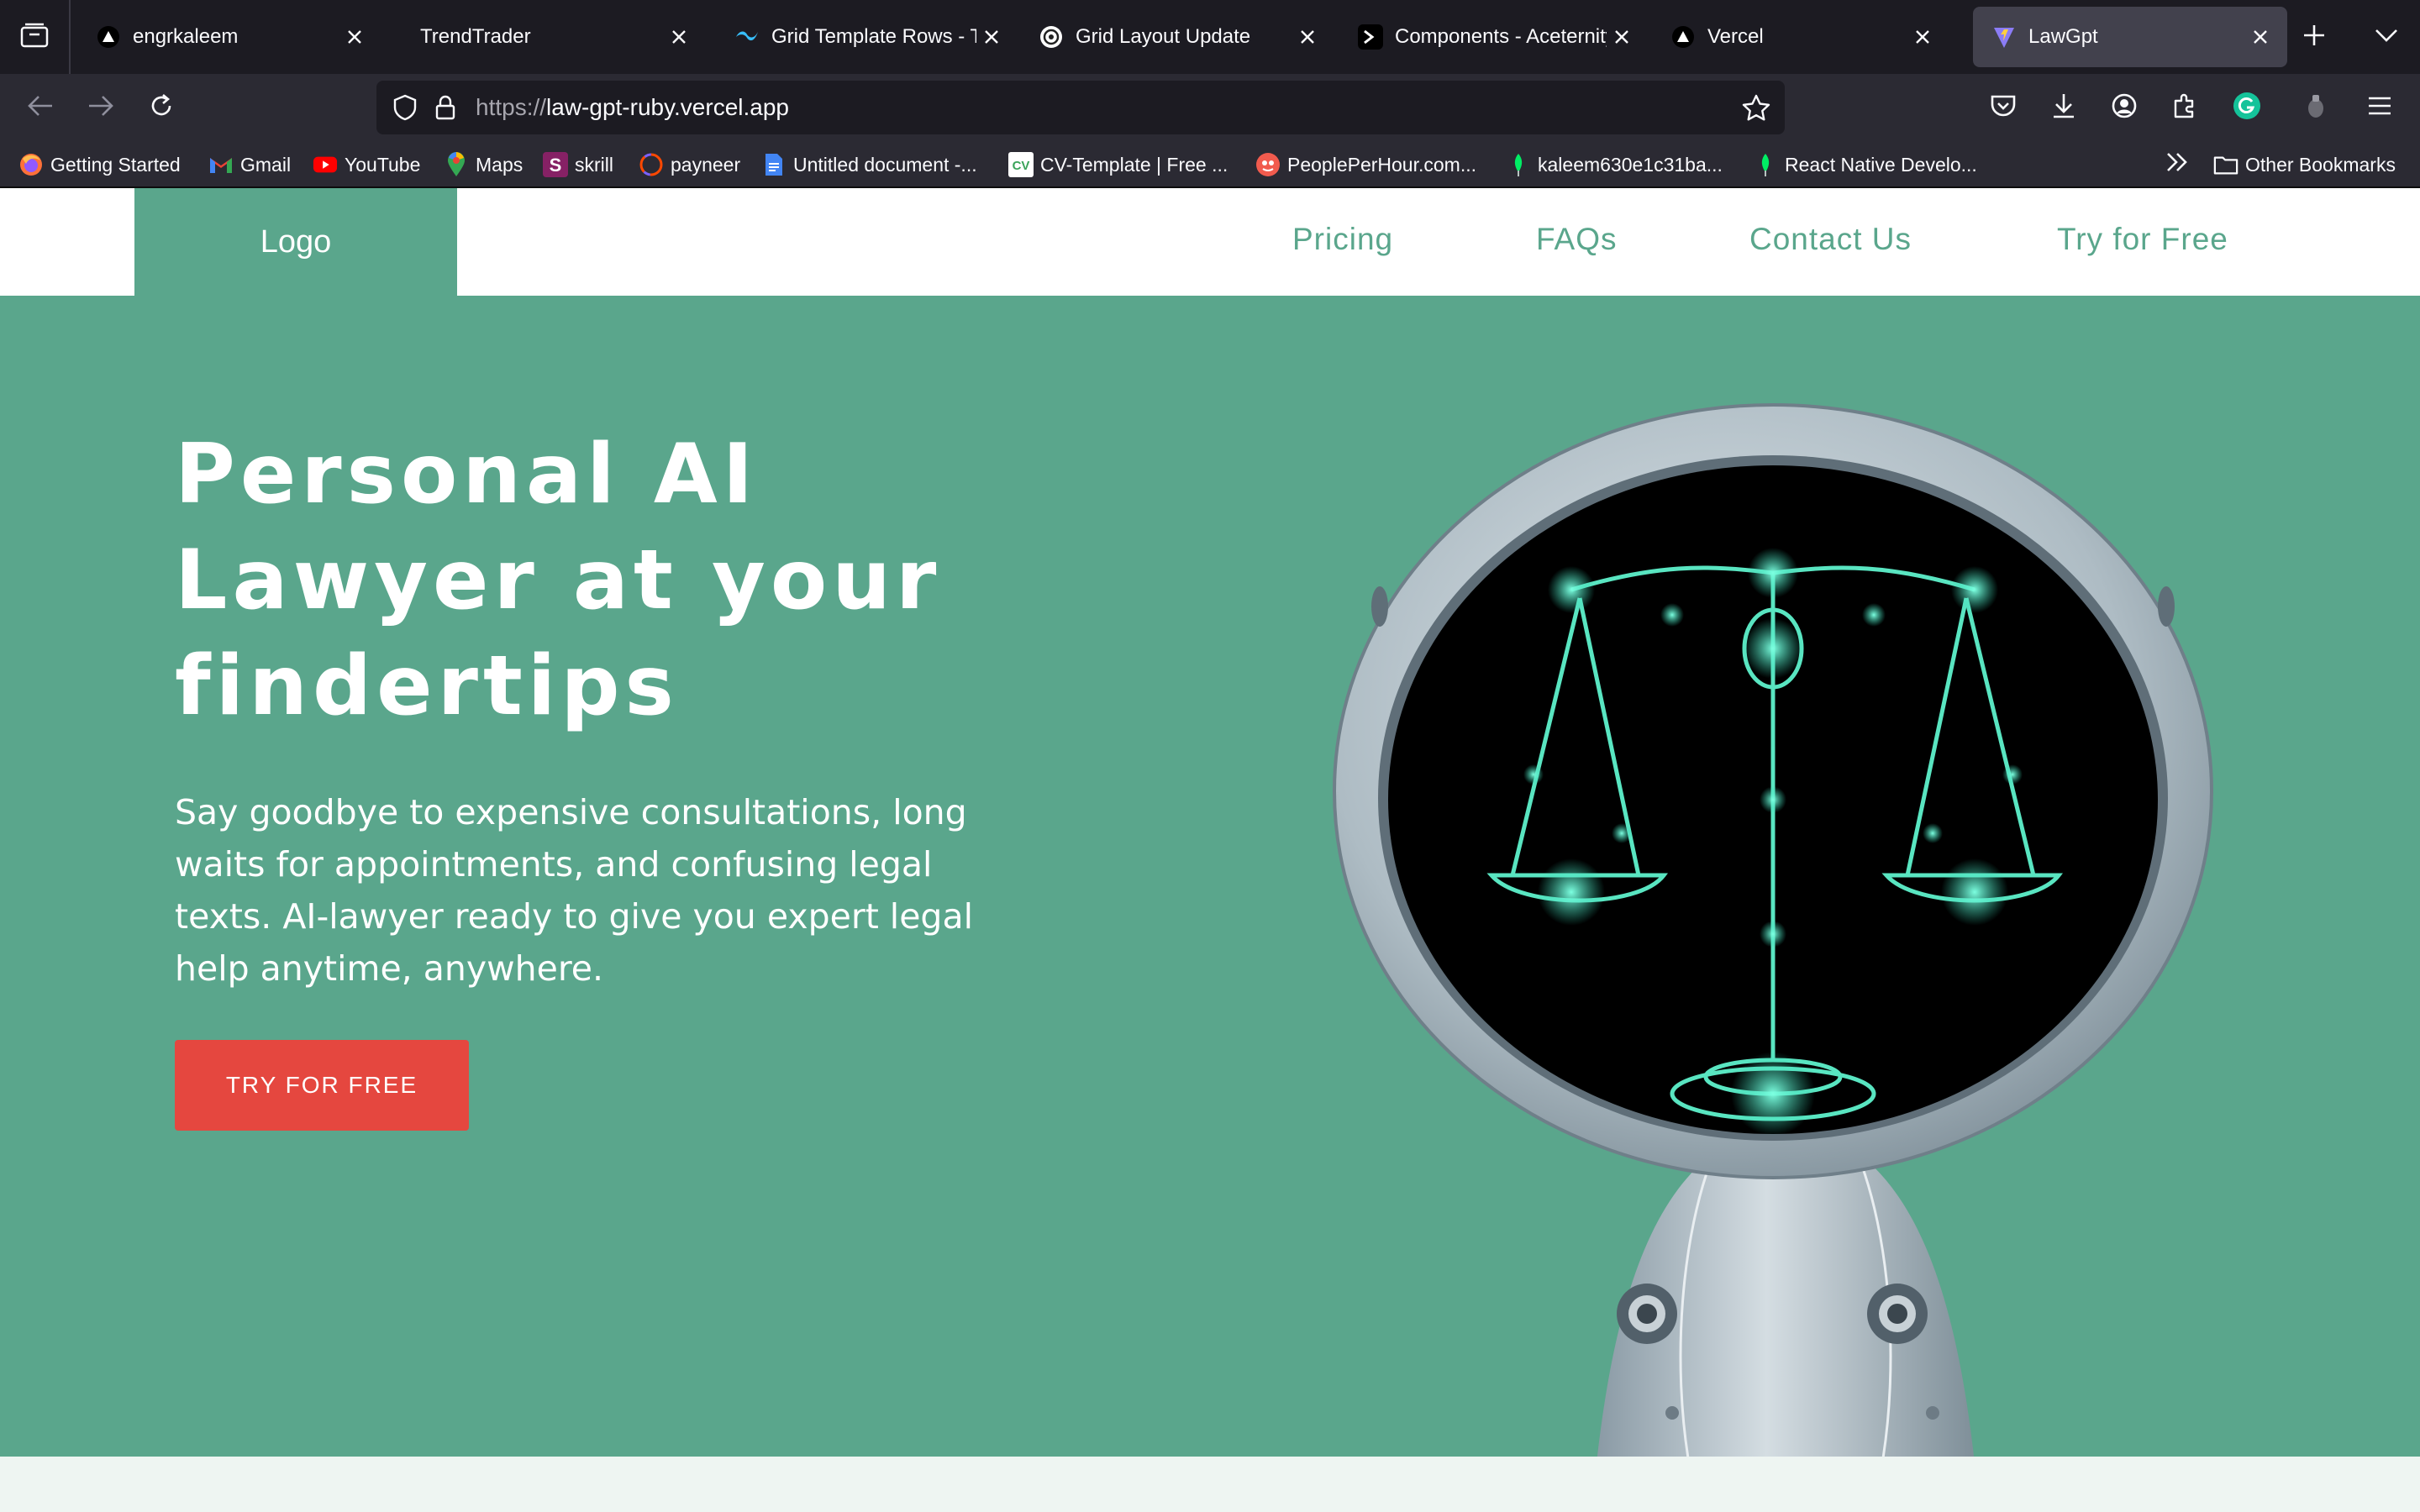  Describe the element at coordinates (873, 36) in the screenshot. I see `tab-title: Grid Template Rows - Tai` at that location.